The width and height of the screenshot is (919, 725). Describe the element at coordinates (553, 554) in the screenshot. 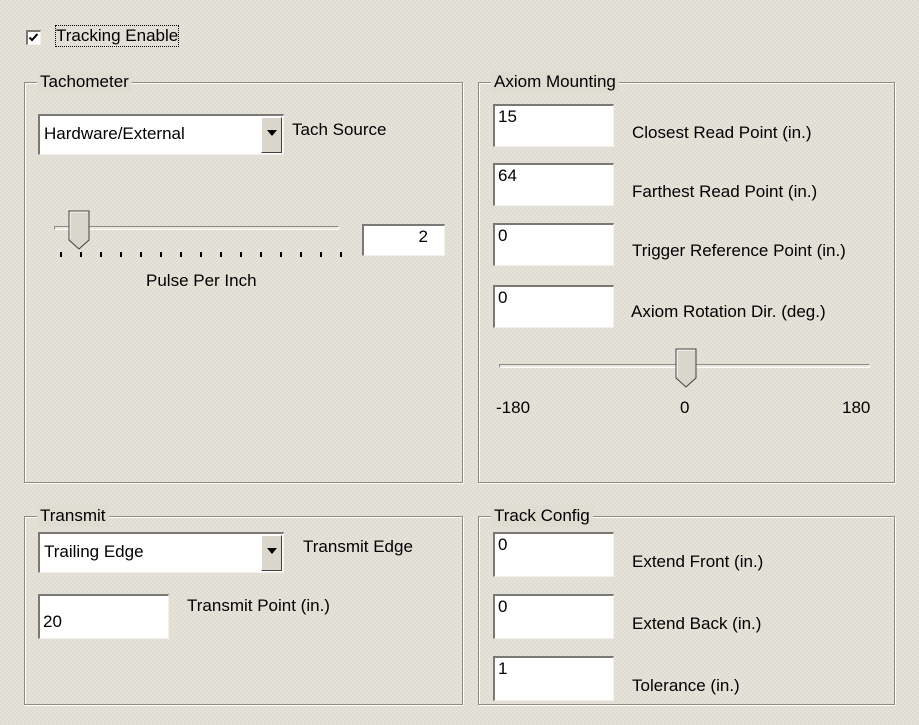

I see `extend-front-input: 0` at that location.